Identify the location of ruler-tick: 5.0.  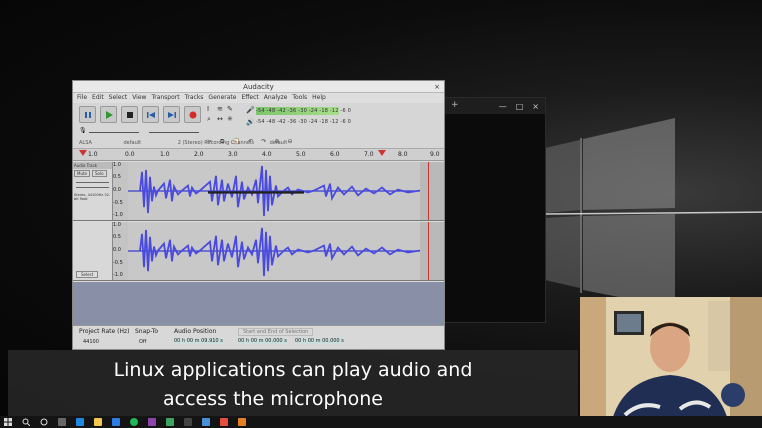
(301, 154).